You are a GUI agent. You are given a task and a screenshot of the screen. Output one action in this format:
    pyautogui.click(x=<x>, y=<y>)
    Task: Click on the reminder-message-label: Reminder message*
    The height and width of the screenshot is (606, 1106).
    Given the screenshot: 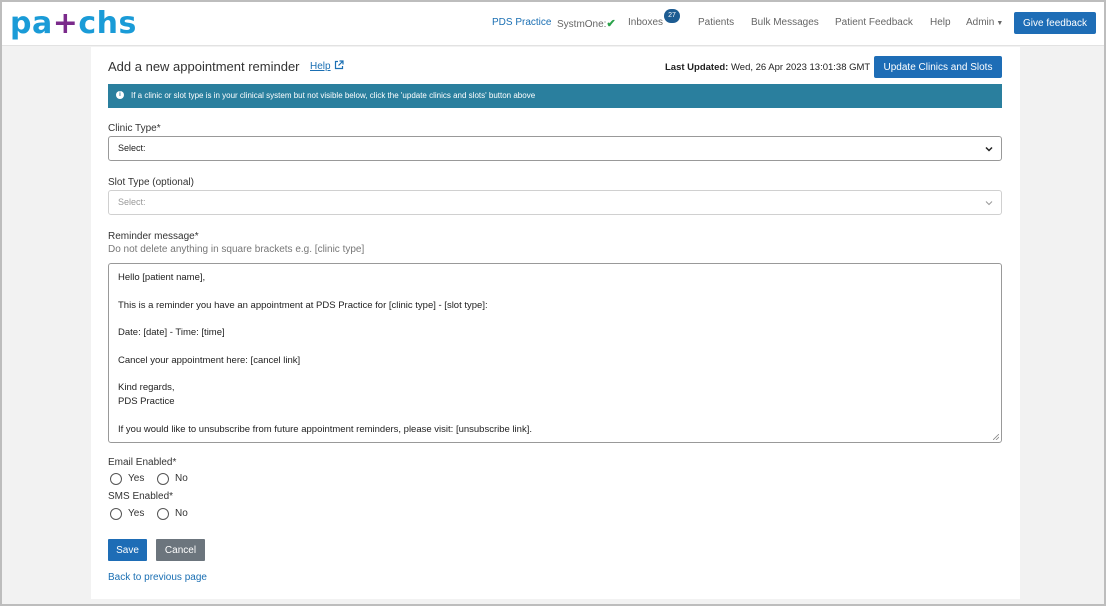 What is the action you would take?
    pyautogui.click(x=153, y=236)
    